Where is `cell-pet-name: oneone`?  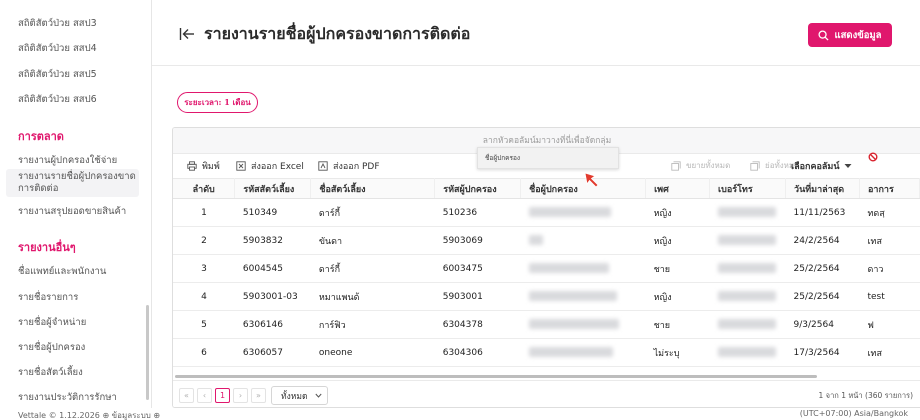
cell-pet-name: oneone is located at coordinates (372, 352).